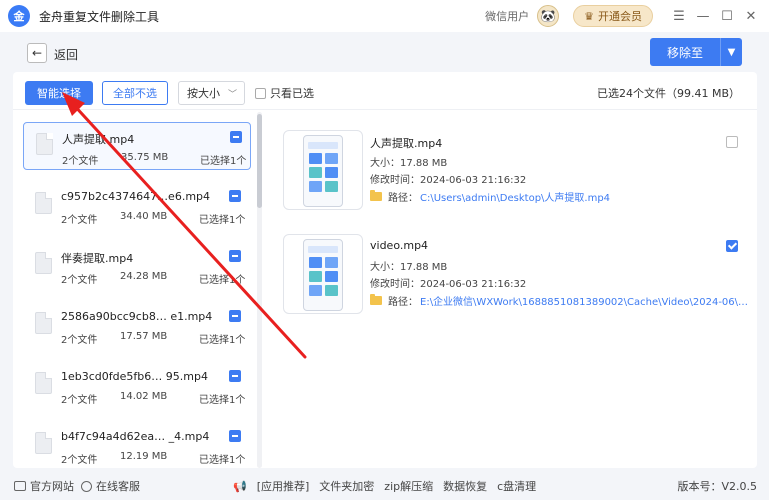 This screenshot has height=500, width=769. What do you see at coordinates (20, 486) in the screenshot?
I see `monitor-icon` at bounding box center [20, 486].